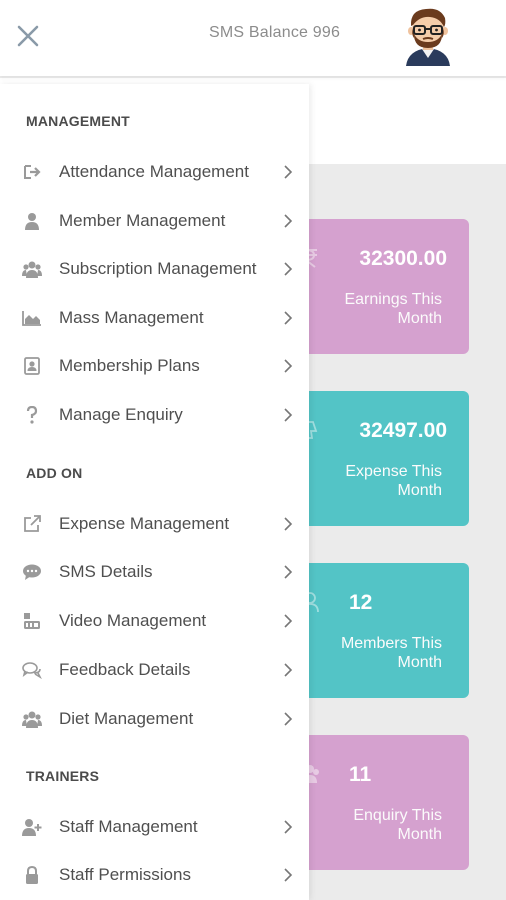  I want to click on menu-item-label: Diet Management, so click(126, 718).